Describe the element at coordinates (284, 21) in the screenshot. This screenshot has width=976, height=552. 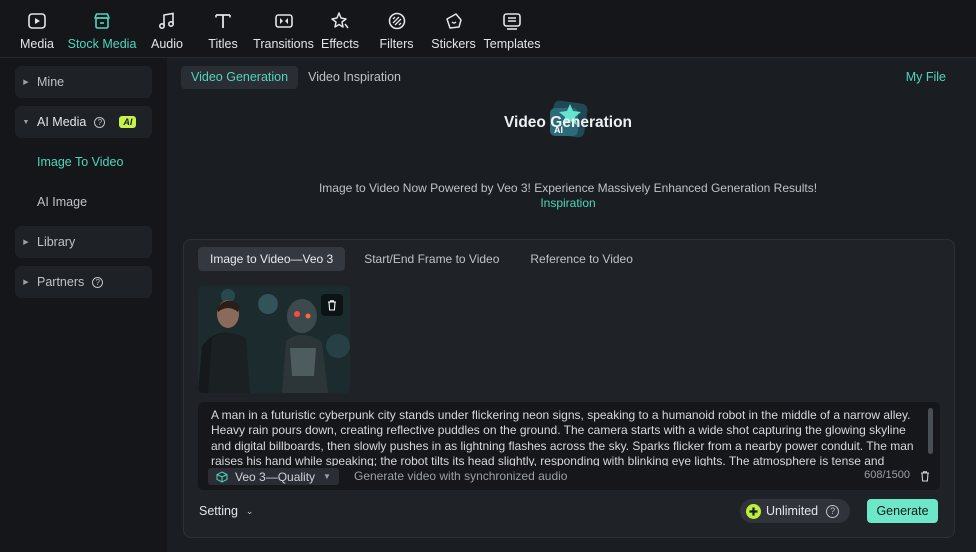
I see `transition-icon` at that location.